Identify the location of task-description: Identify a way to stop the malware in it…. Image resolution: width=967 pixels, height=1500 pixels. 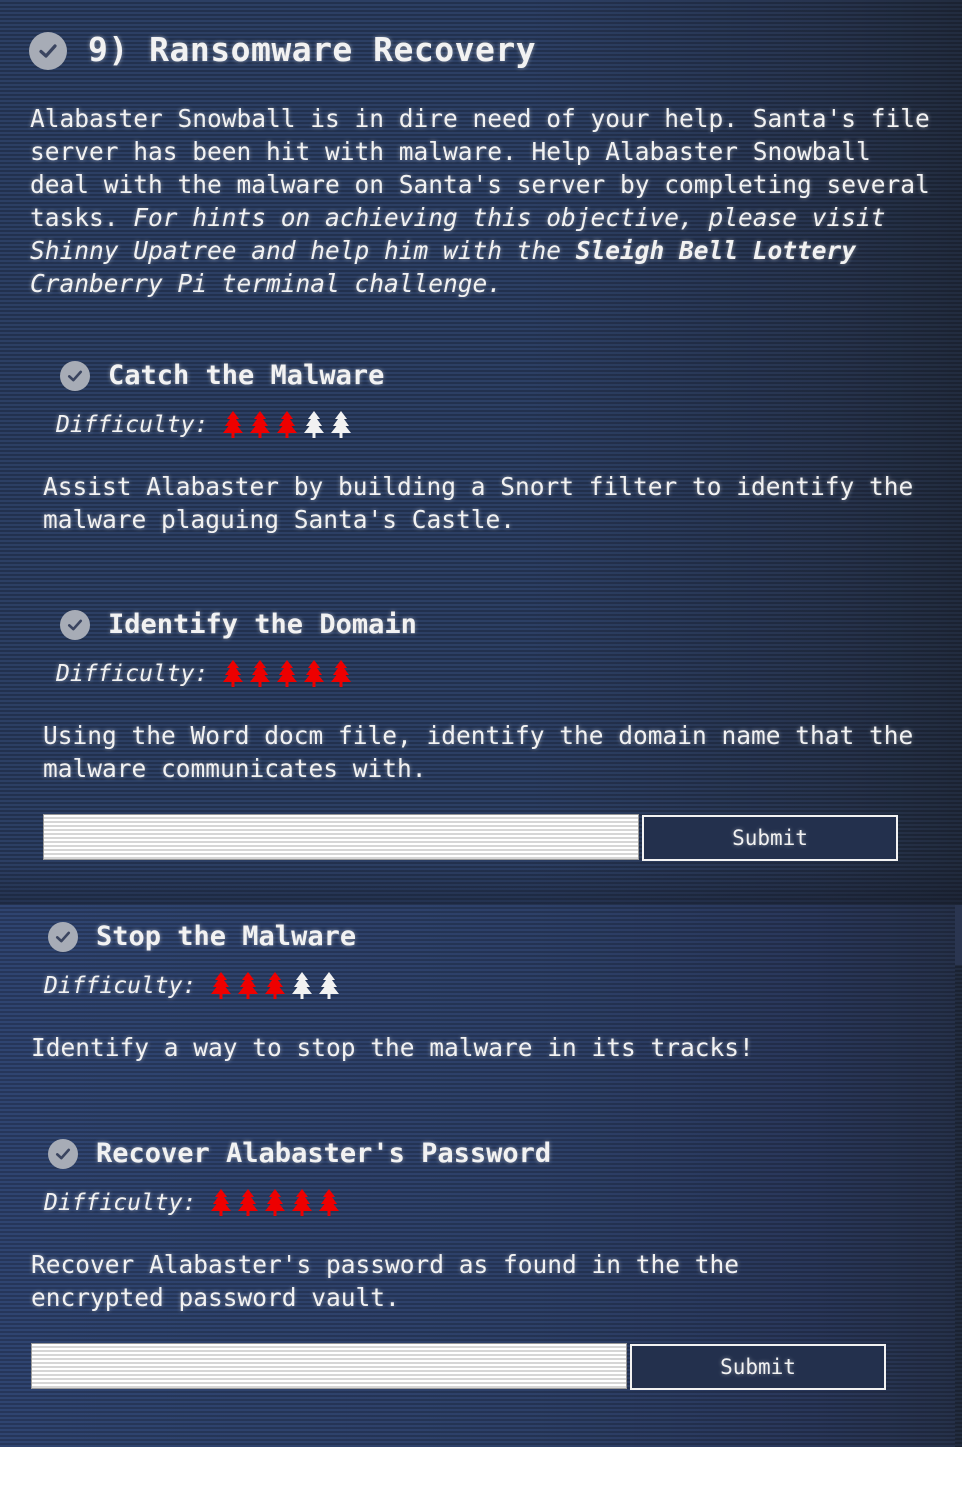
(392, 1047).